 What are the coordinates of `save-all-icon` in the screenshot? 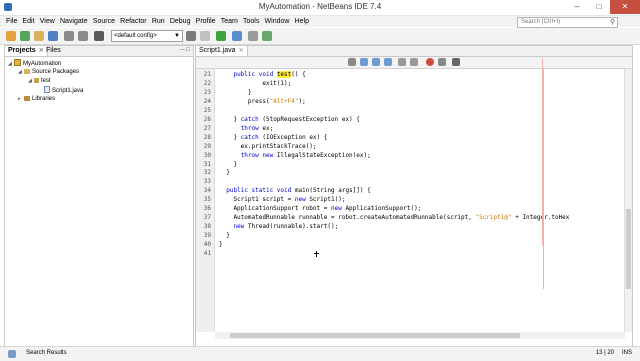 It's located at (53, 36).